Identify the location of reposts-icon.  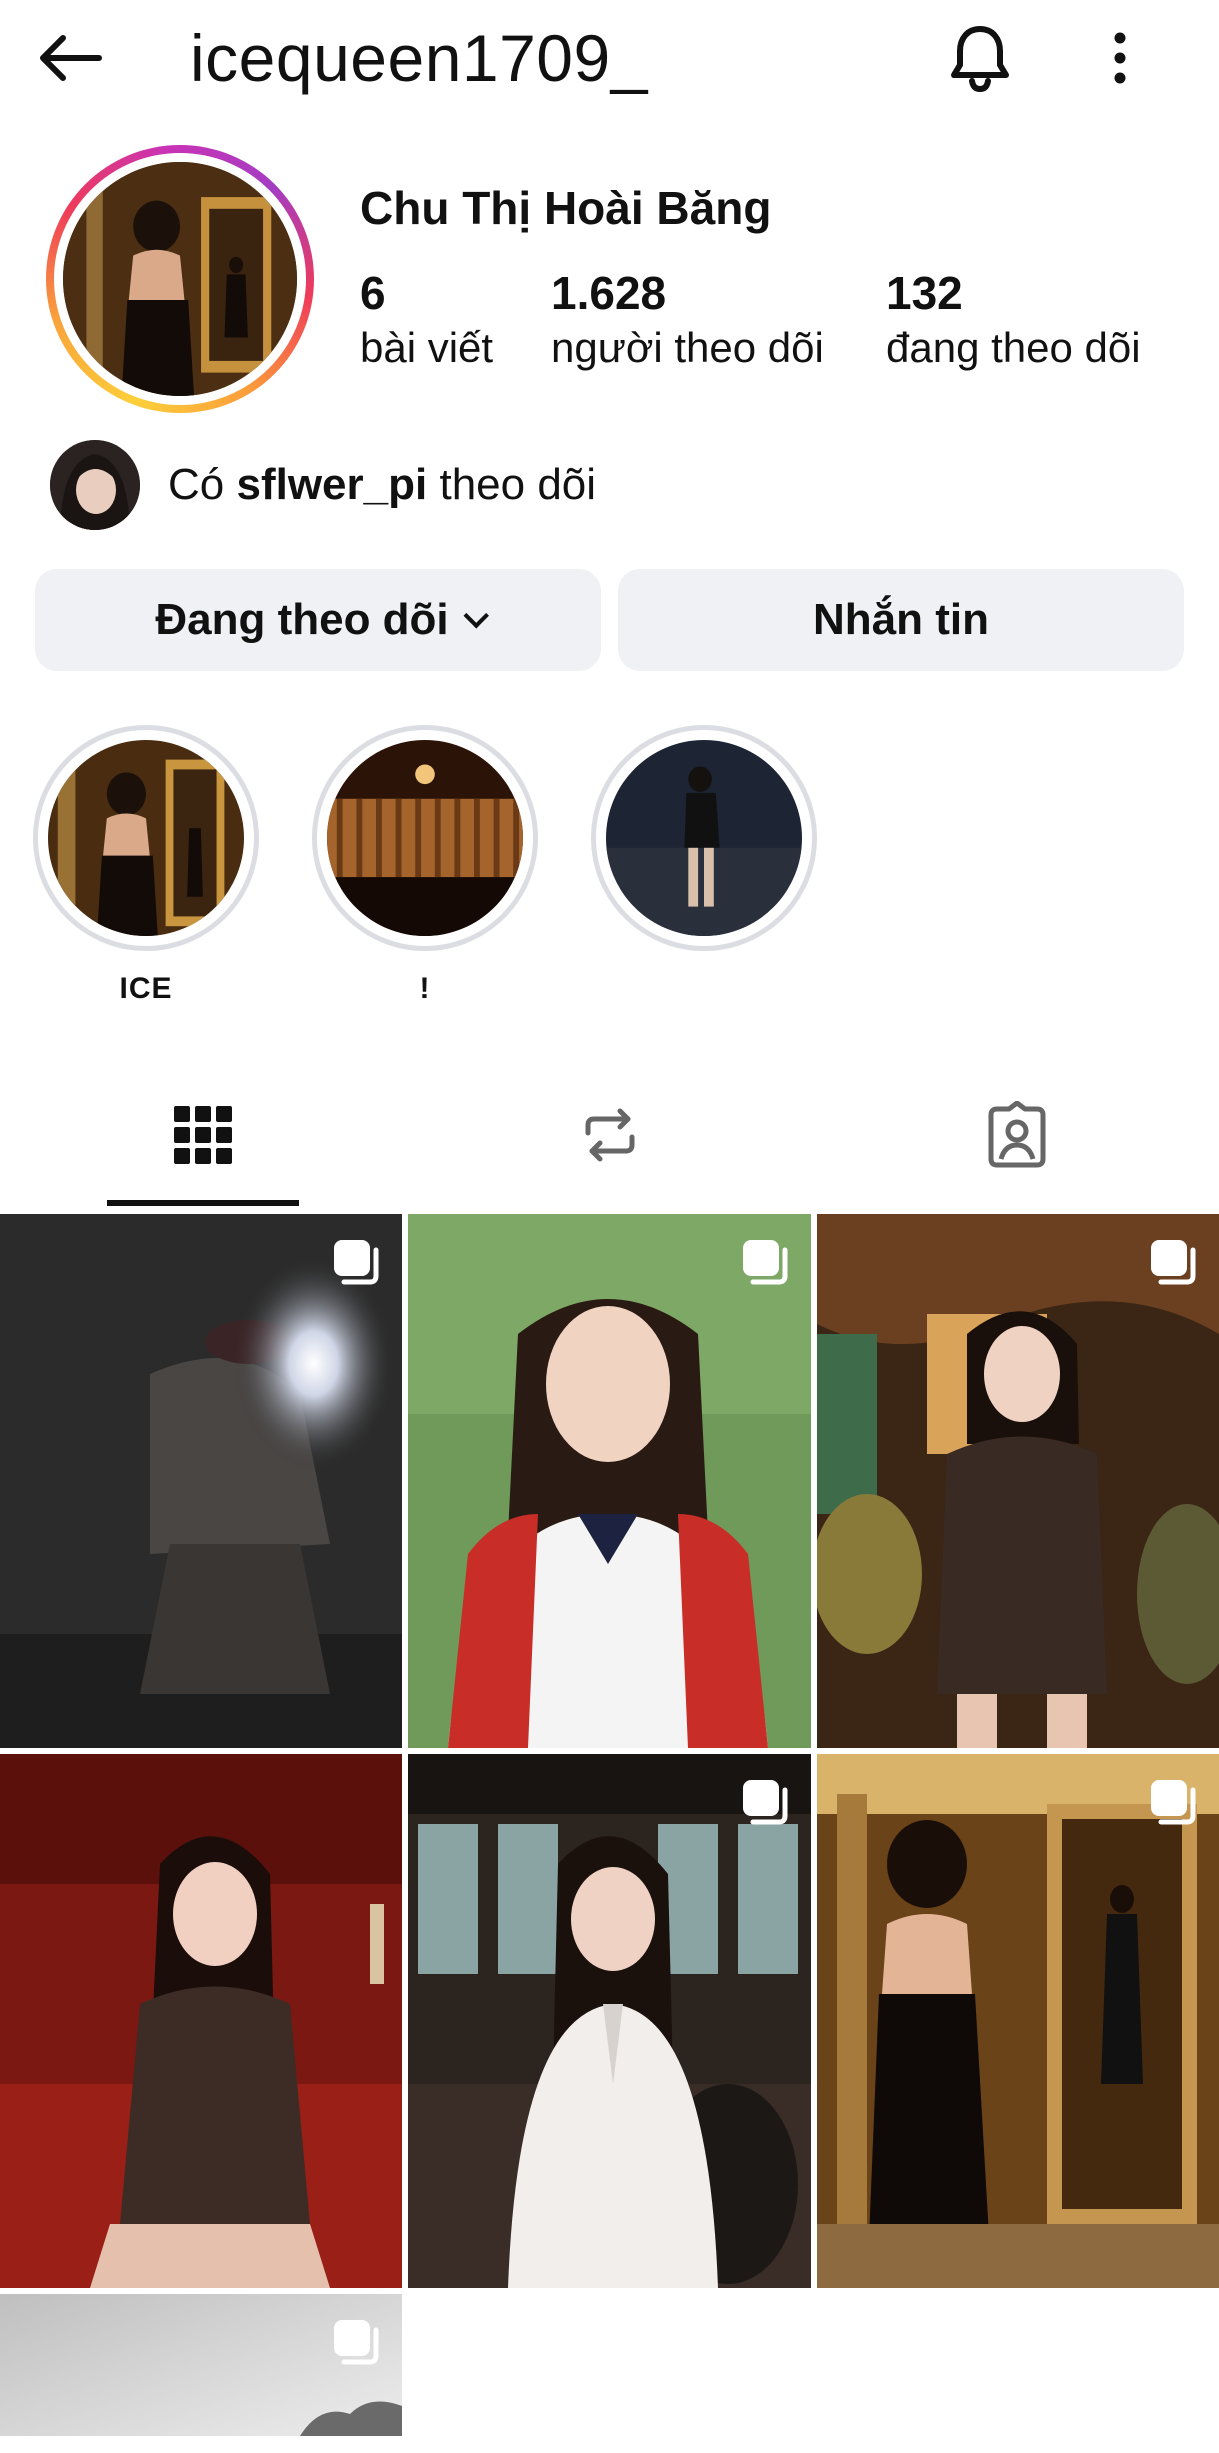
(610, 1135).